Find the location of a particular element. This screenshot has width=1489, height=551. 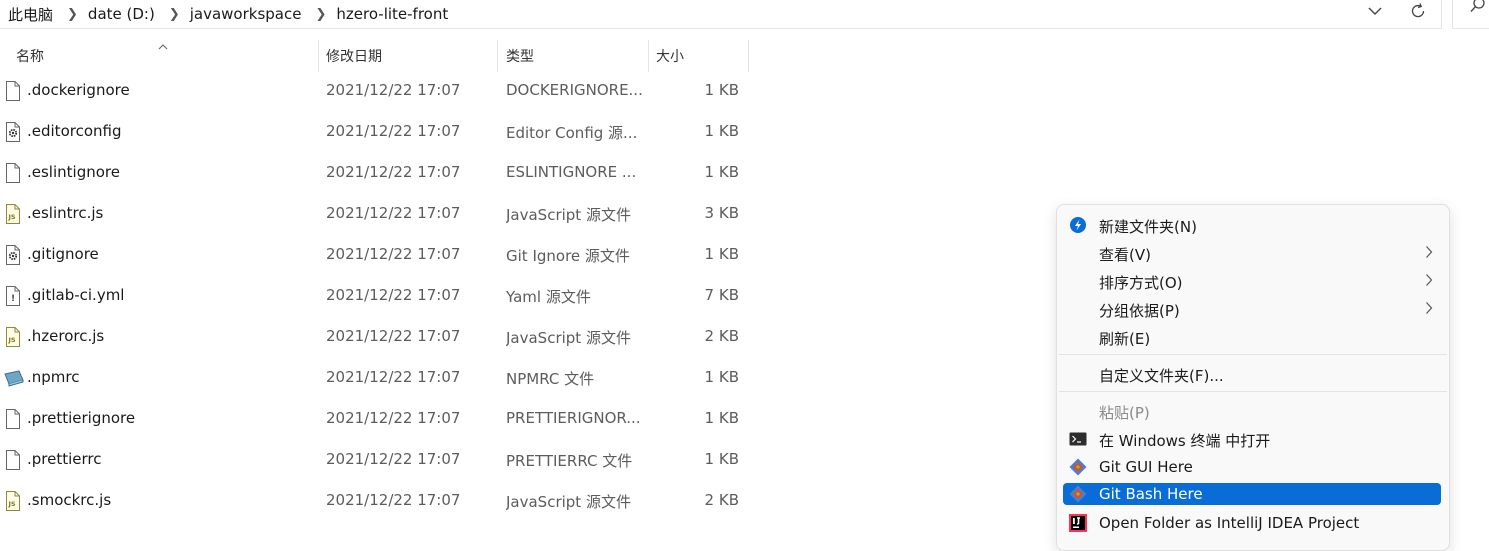

breadcrumb-drive-d: date (D:) is located at coordinates (121, 14).